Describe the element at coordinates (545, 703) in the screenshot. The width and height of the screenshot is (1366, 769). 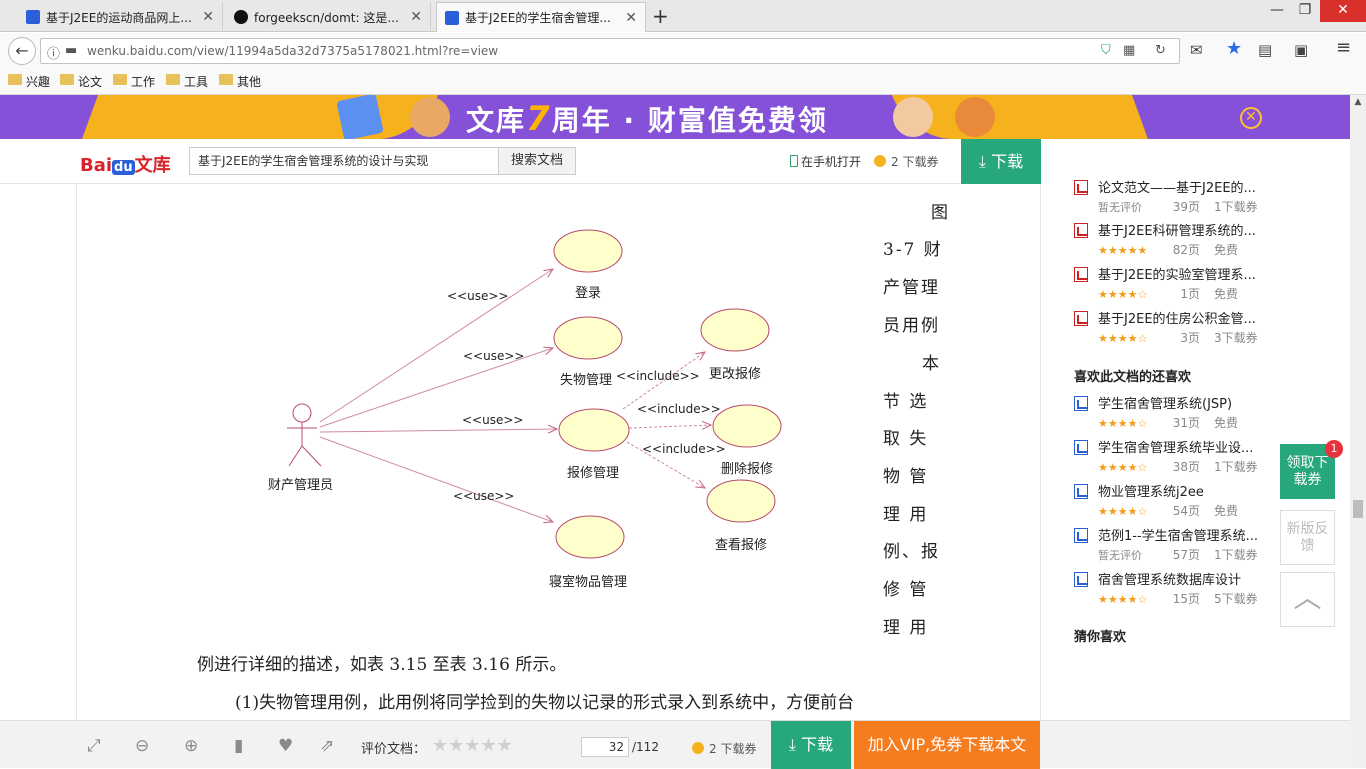
I see `body-paragraph-line: (1)失物管理用例，此用例将同学捡到的失物以记录的形式录入到系统中，方便前台` at that location.